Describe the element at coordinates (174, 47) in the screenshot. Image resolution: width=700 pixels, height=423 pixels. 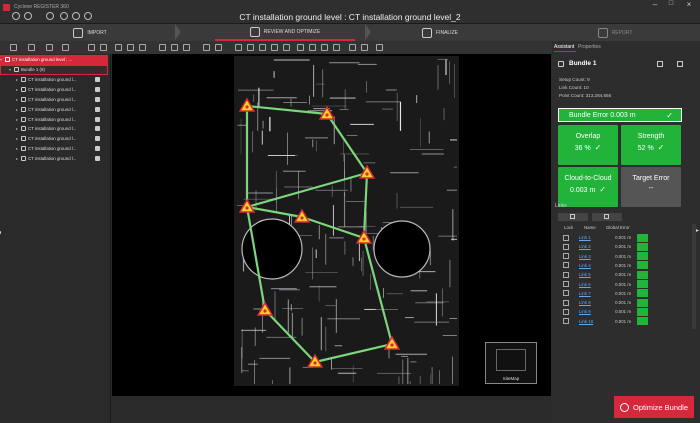
I see `cube-view-icon` at that location.